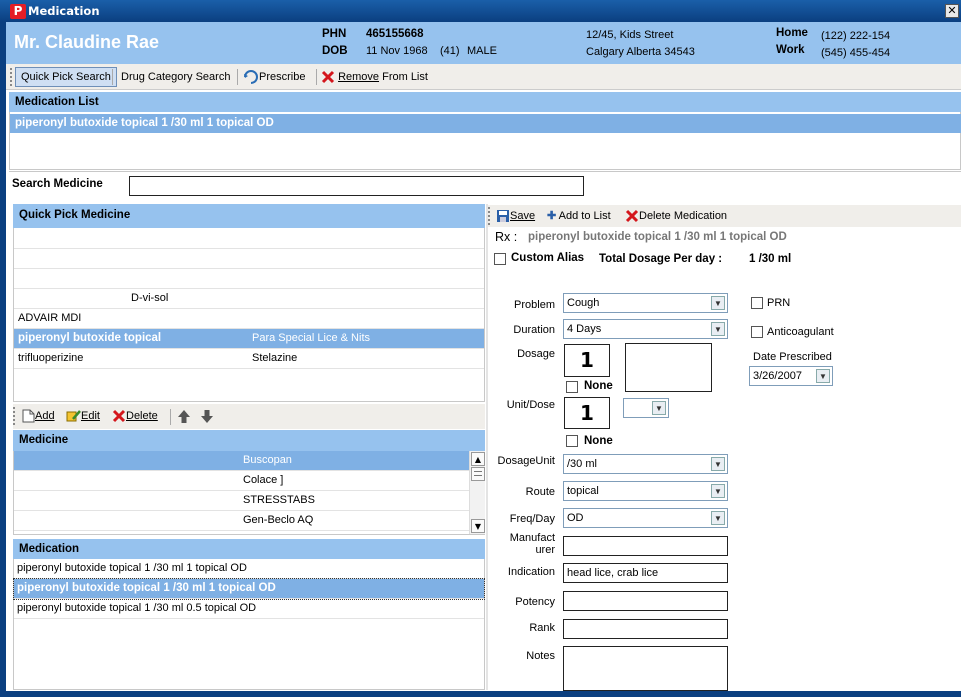 The width and height of the screenshot is (961, 697). What do you see at coordinates (73, 416) in the screenshot?
I see `edit-icon` at bounding box center [73, 416].